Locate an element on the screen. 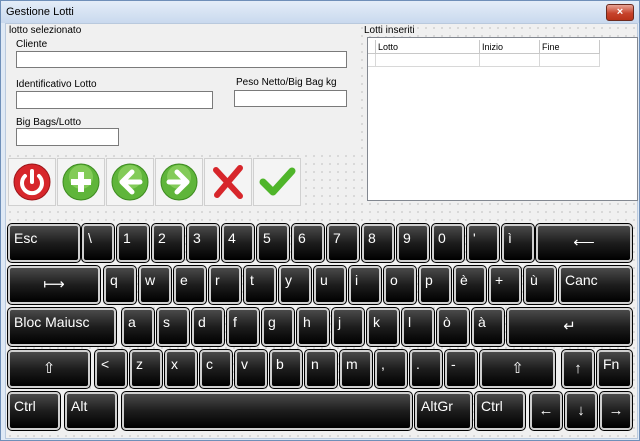 Image resolution: width=640 pixels, height=441 pixels. cliente-label: Cliente is located at coordinates (32, 44).